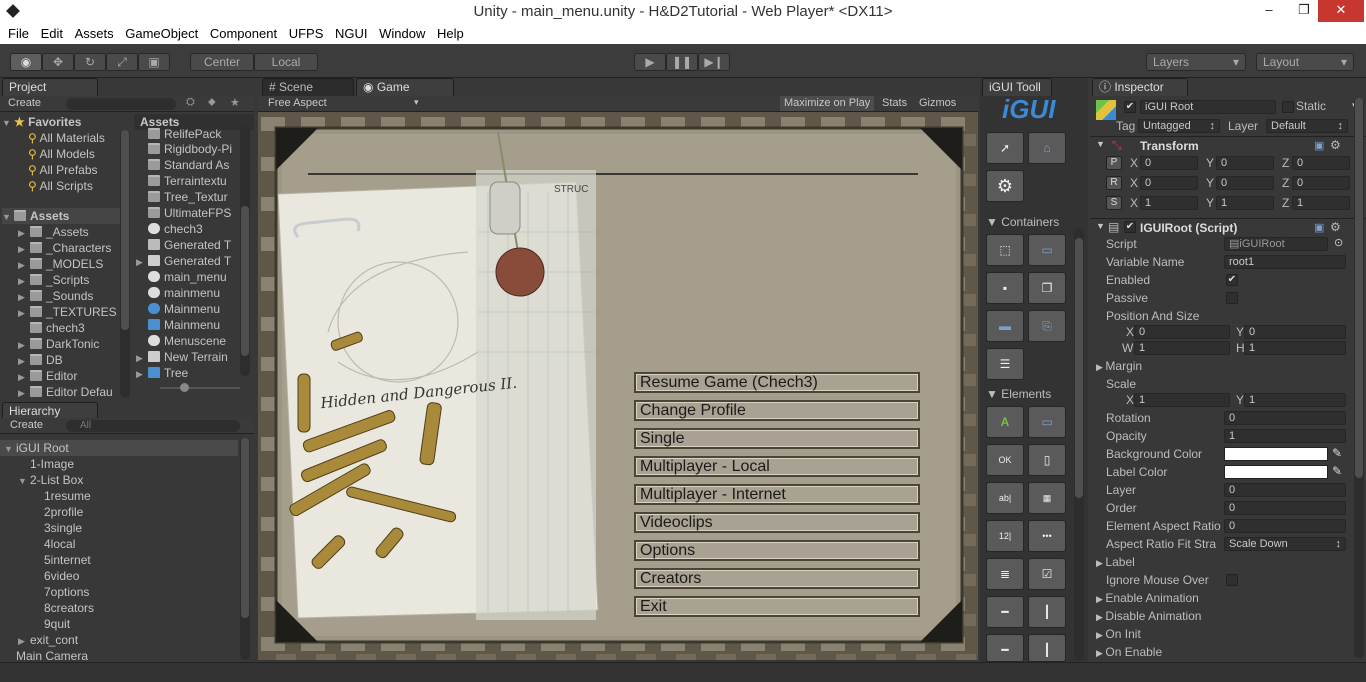 Image resolution: width=1366 pixels, height=682 pixels. What do you see at coordinates (1276, 454) in the screenshot?
I see `background-color-swatch` at bounding box center [1276, 454].